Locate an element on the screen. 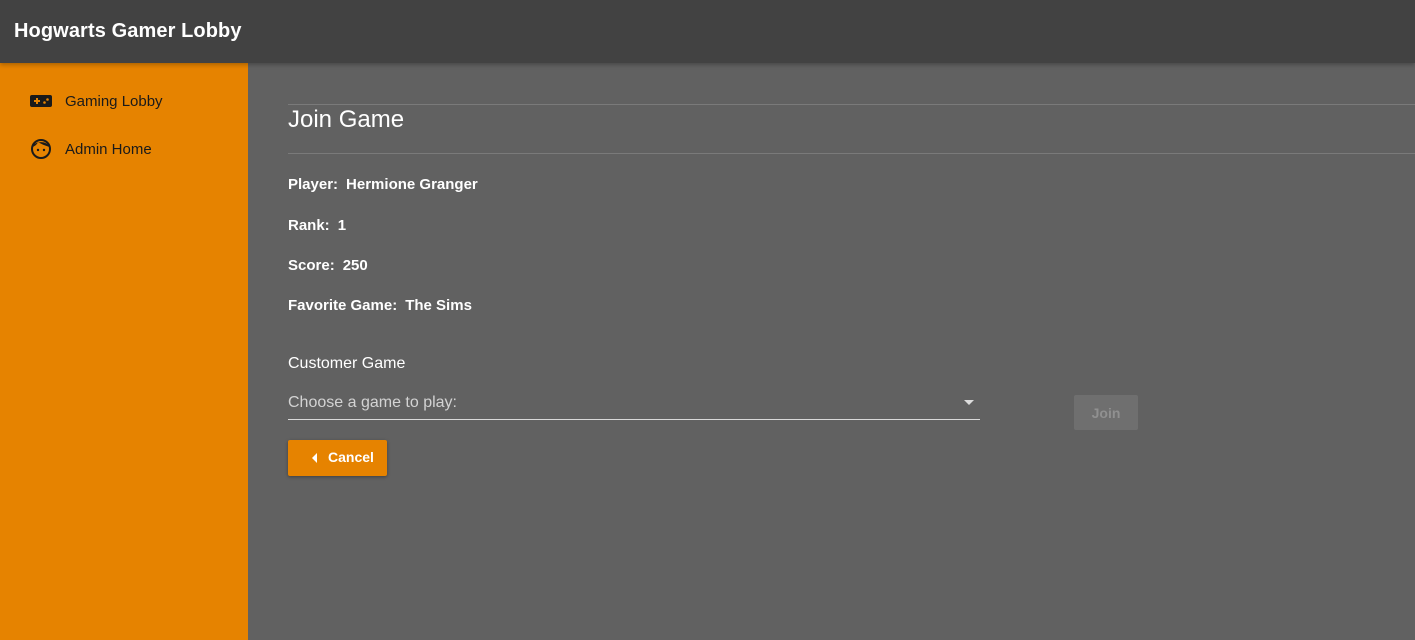  rank-label: Rank: is located at coordinates (309, 225).